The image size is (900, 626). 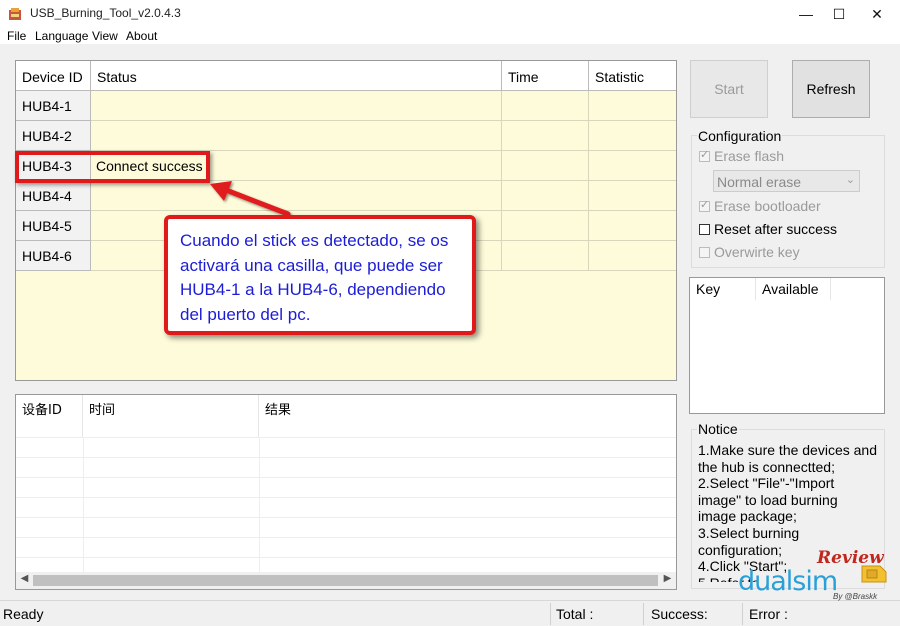 I want to click on status-error: Error :, so click(x=768, y=614).